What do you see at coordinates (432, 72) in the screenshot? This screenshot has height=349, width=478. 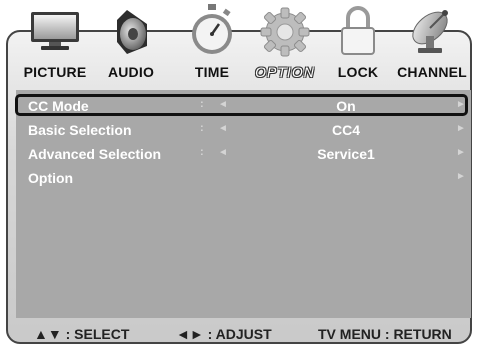 I see `tab-label: CHANNEL` at bounding box center [432, 72].